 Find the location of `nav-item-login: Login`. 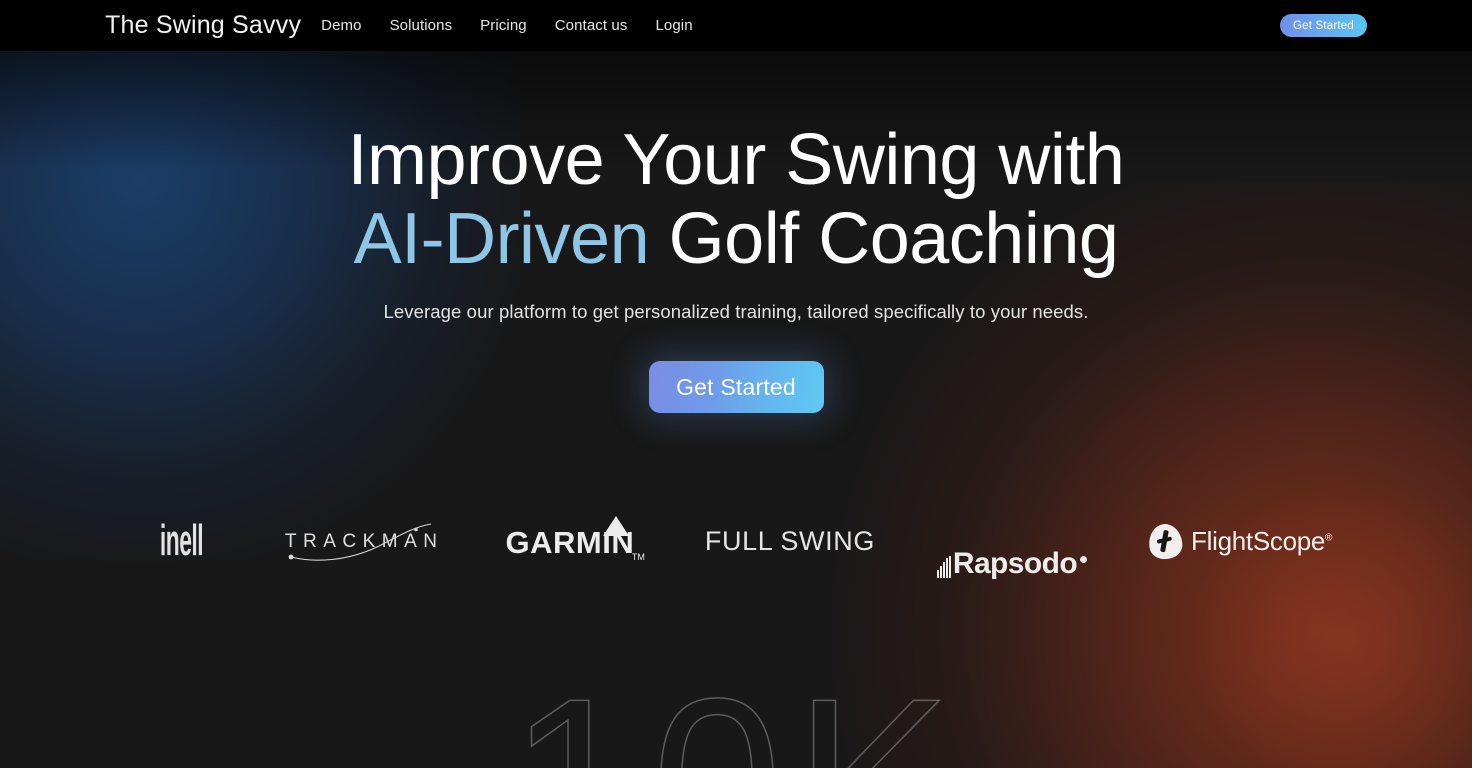

nav-item-login: Login is located at coordinates (673, 25).